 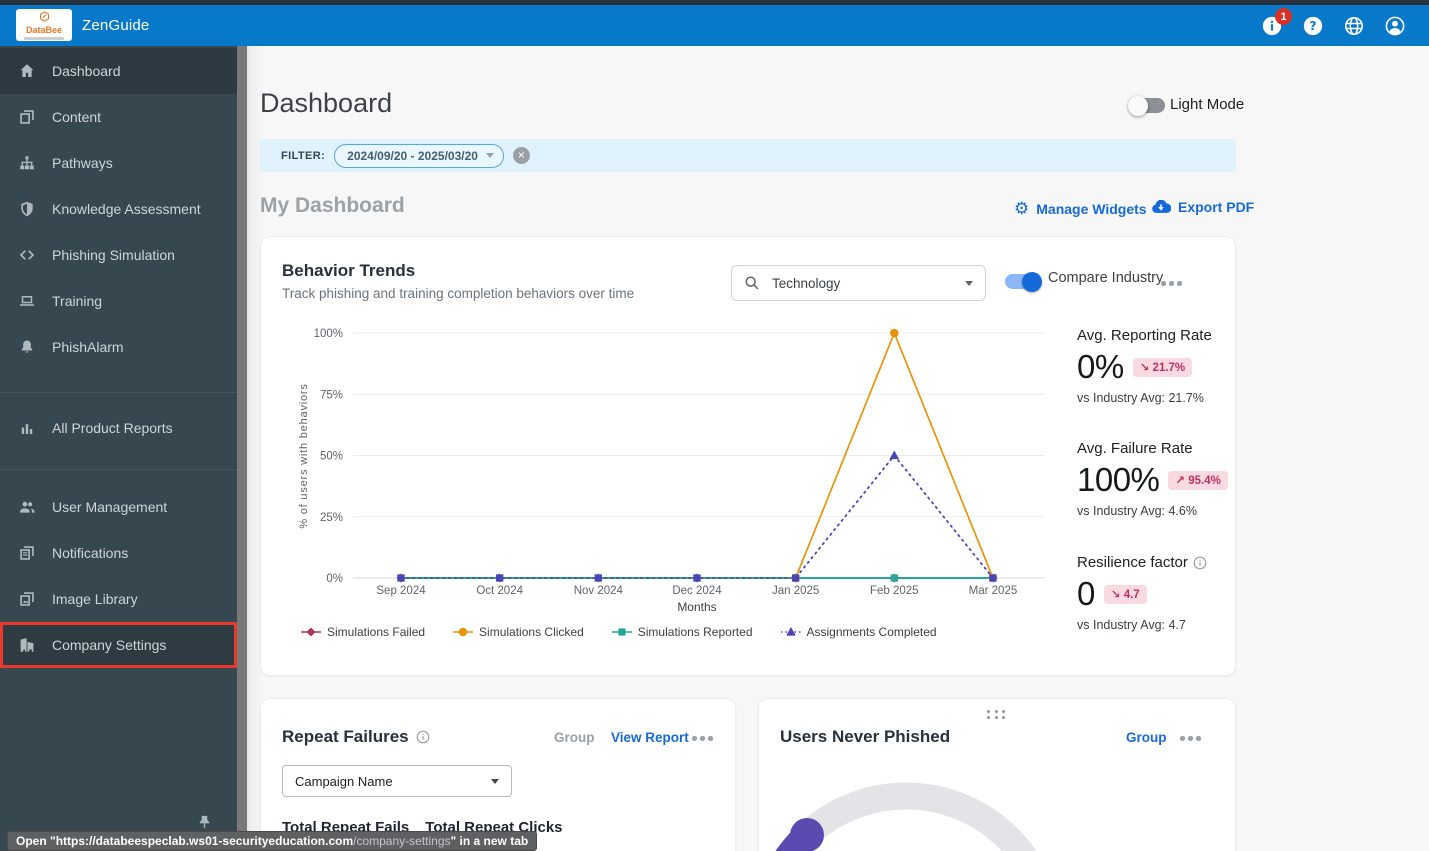 I want to click on svg-text: 100%, so click(x=328, y=334).